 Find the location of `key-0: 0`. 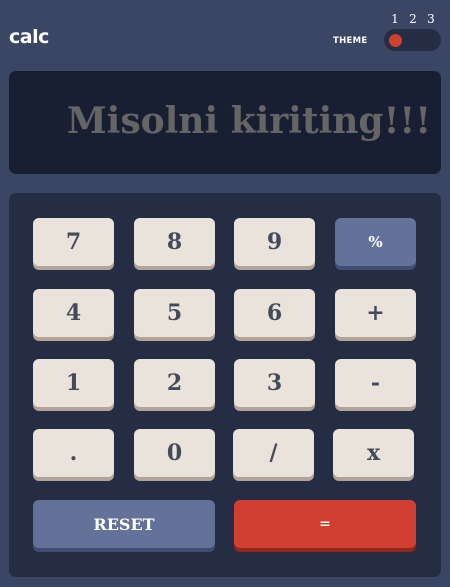

key-0: 0 is located at coordinates (174, 453).